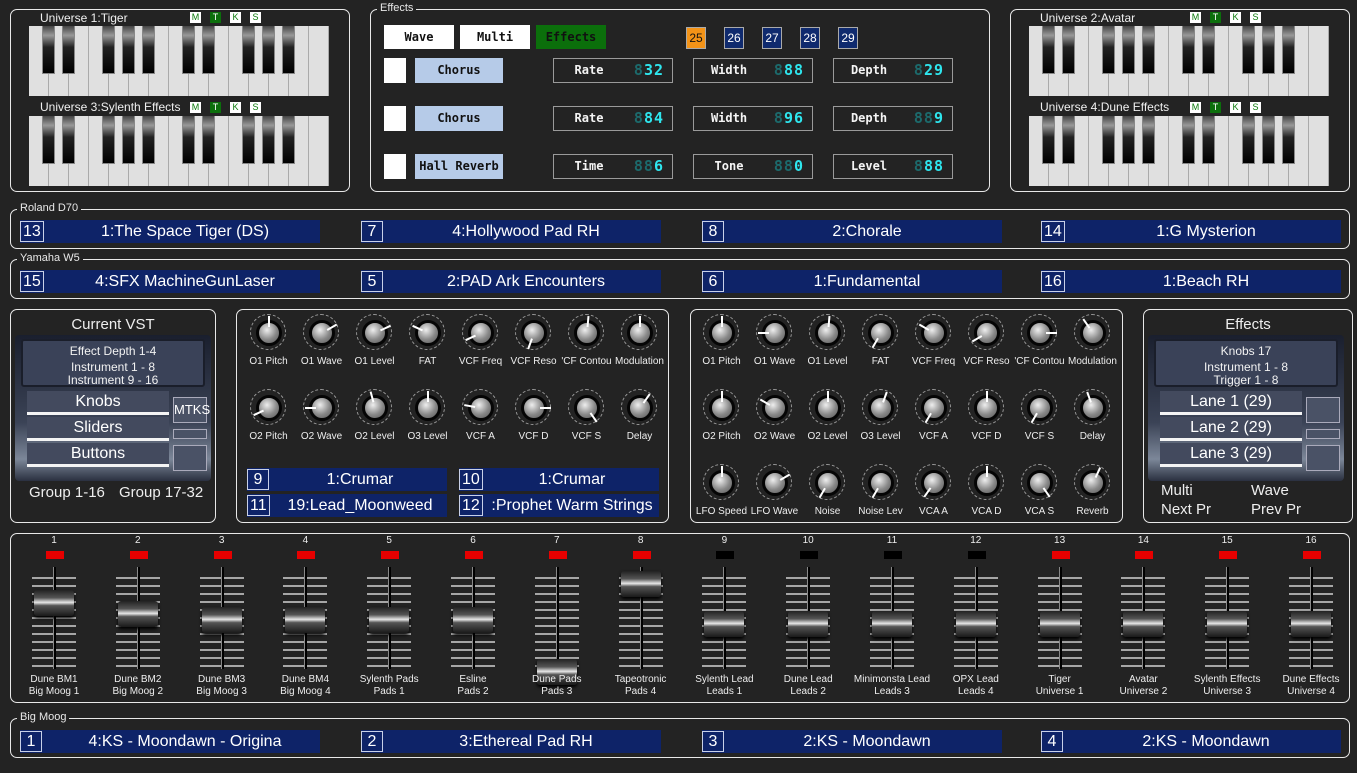  Describe the element at coordinates (613, 70) in the screenshot. I see `effect-param-rate: Rate 832` at that location.